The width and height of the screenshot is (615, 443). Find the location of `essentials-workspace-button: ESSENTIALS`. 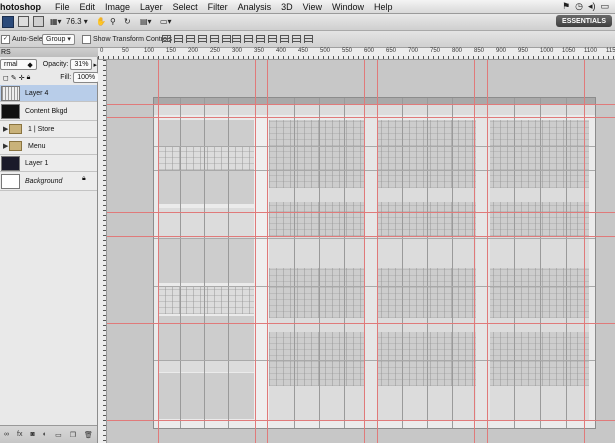

essentials-workspace-button: ESSENTIALS is located at coordinates (584, 21).